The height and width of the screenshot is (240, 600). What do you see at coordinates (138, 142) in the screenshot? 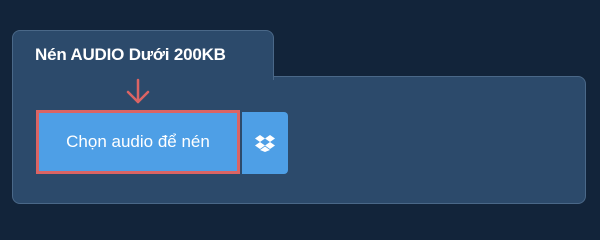
I see `choose-audio-button: Chọn audio để nén` at bounding box center [138, 142].